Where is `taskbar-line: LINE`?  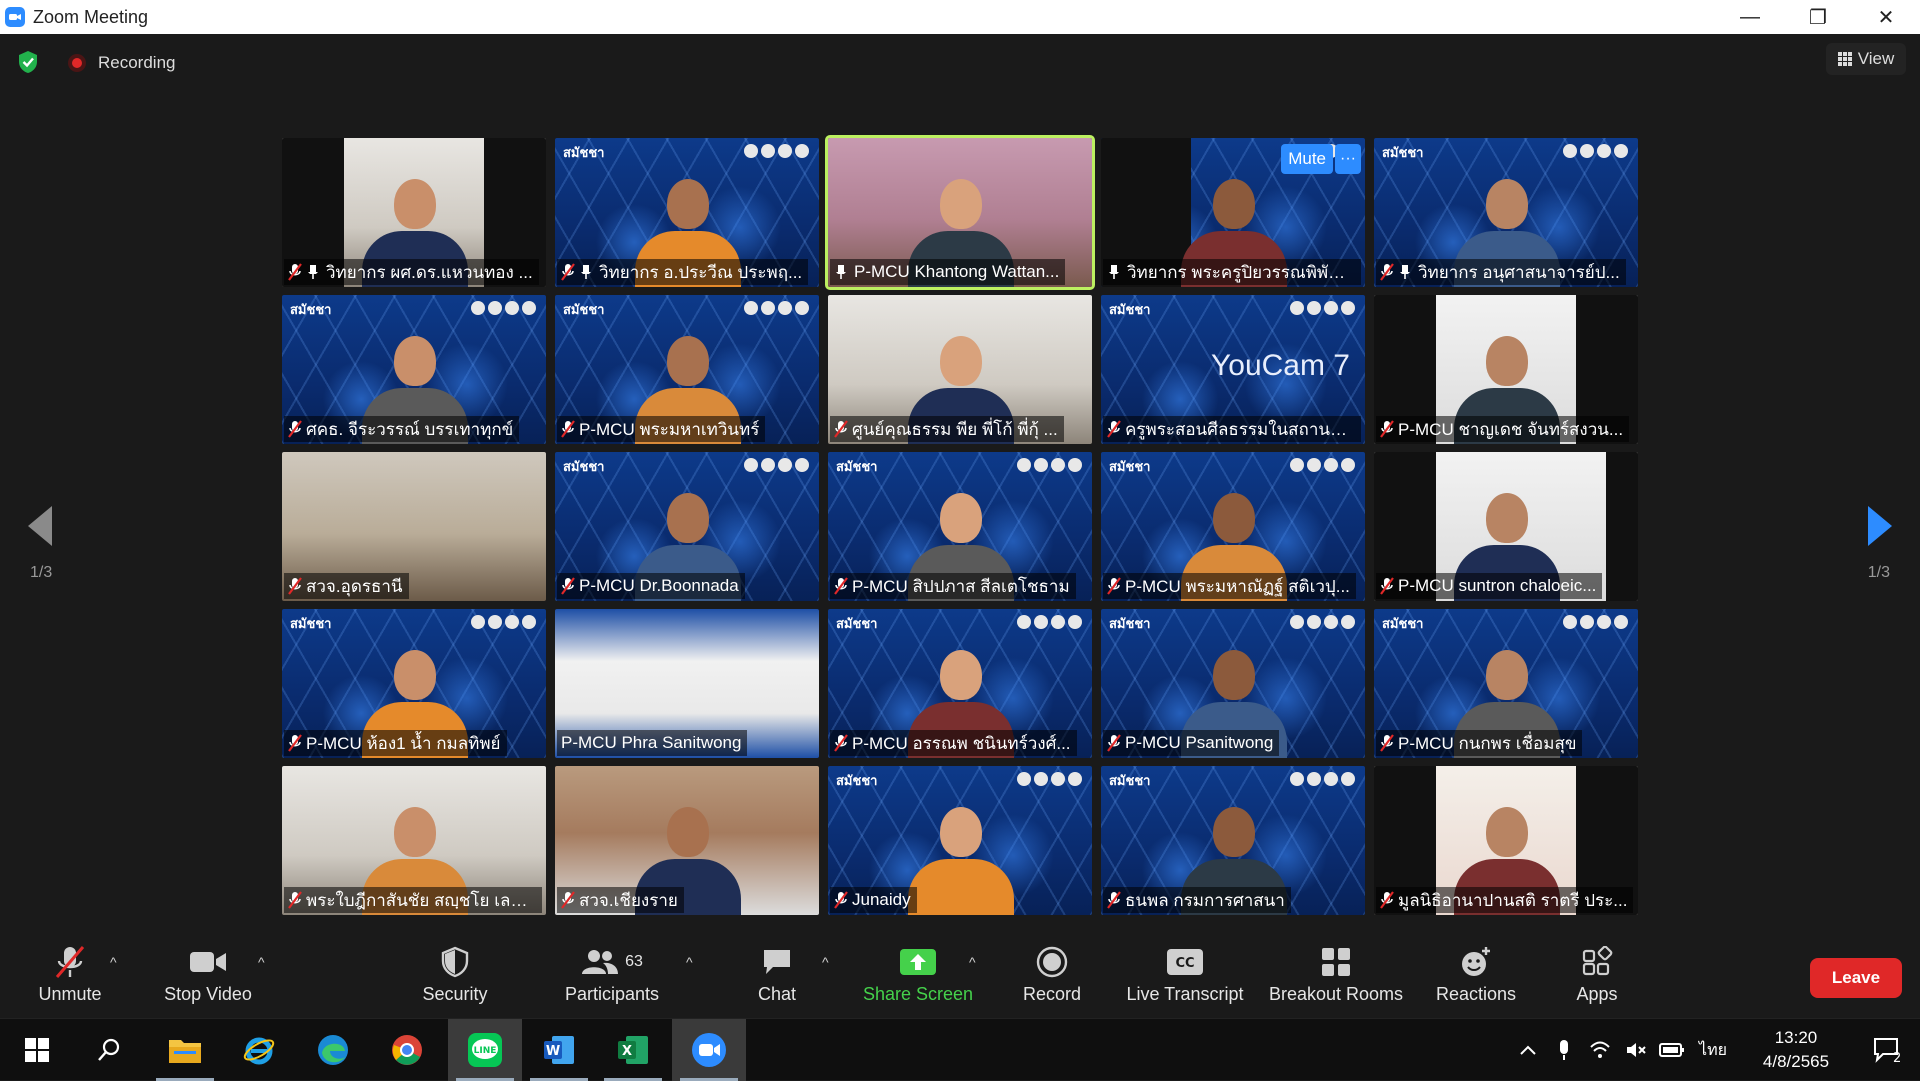
taskbar-line: LINE is located at coordinates (485, 1050).